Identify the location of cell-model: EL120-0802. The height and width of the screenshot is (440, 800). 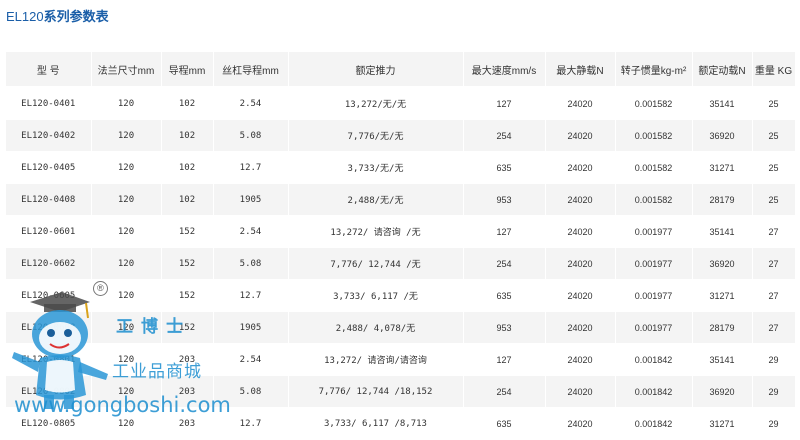
(49, 391).